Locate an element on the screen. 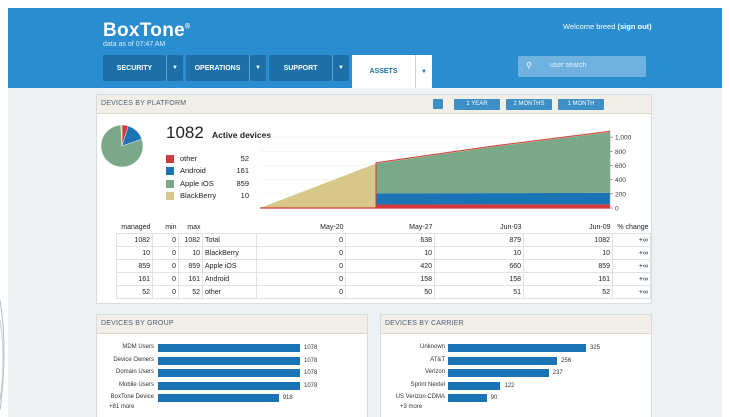 The image size is (730, 417). brand-logo: BoxTone® is located at coordinates (146, 31).